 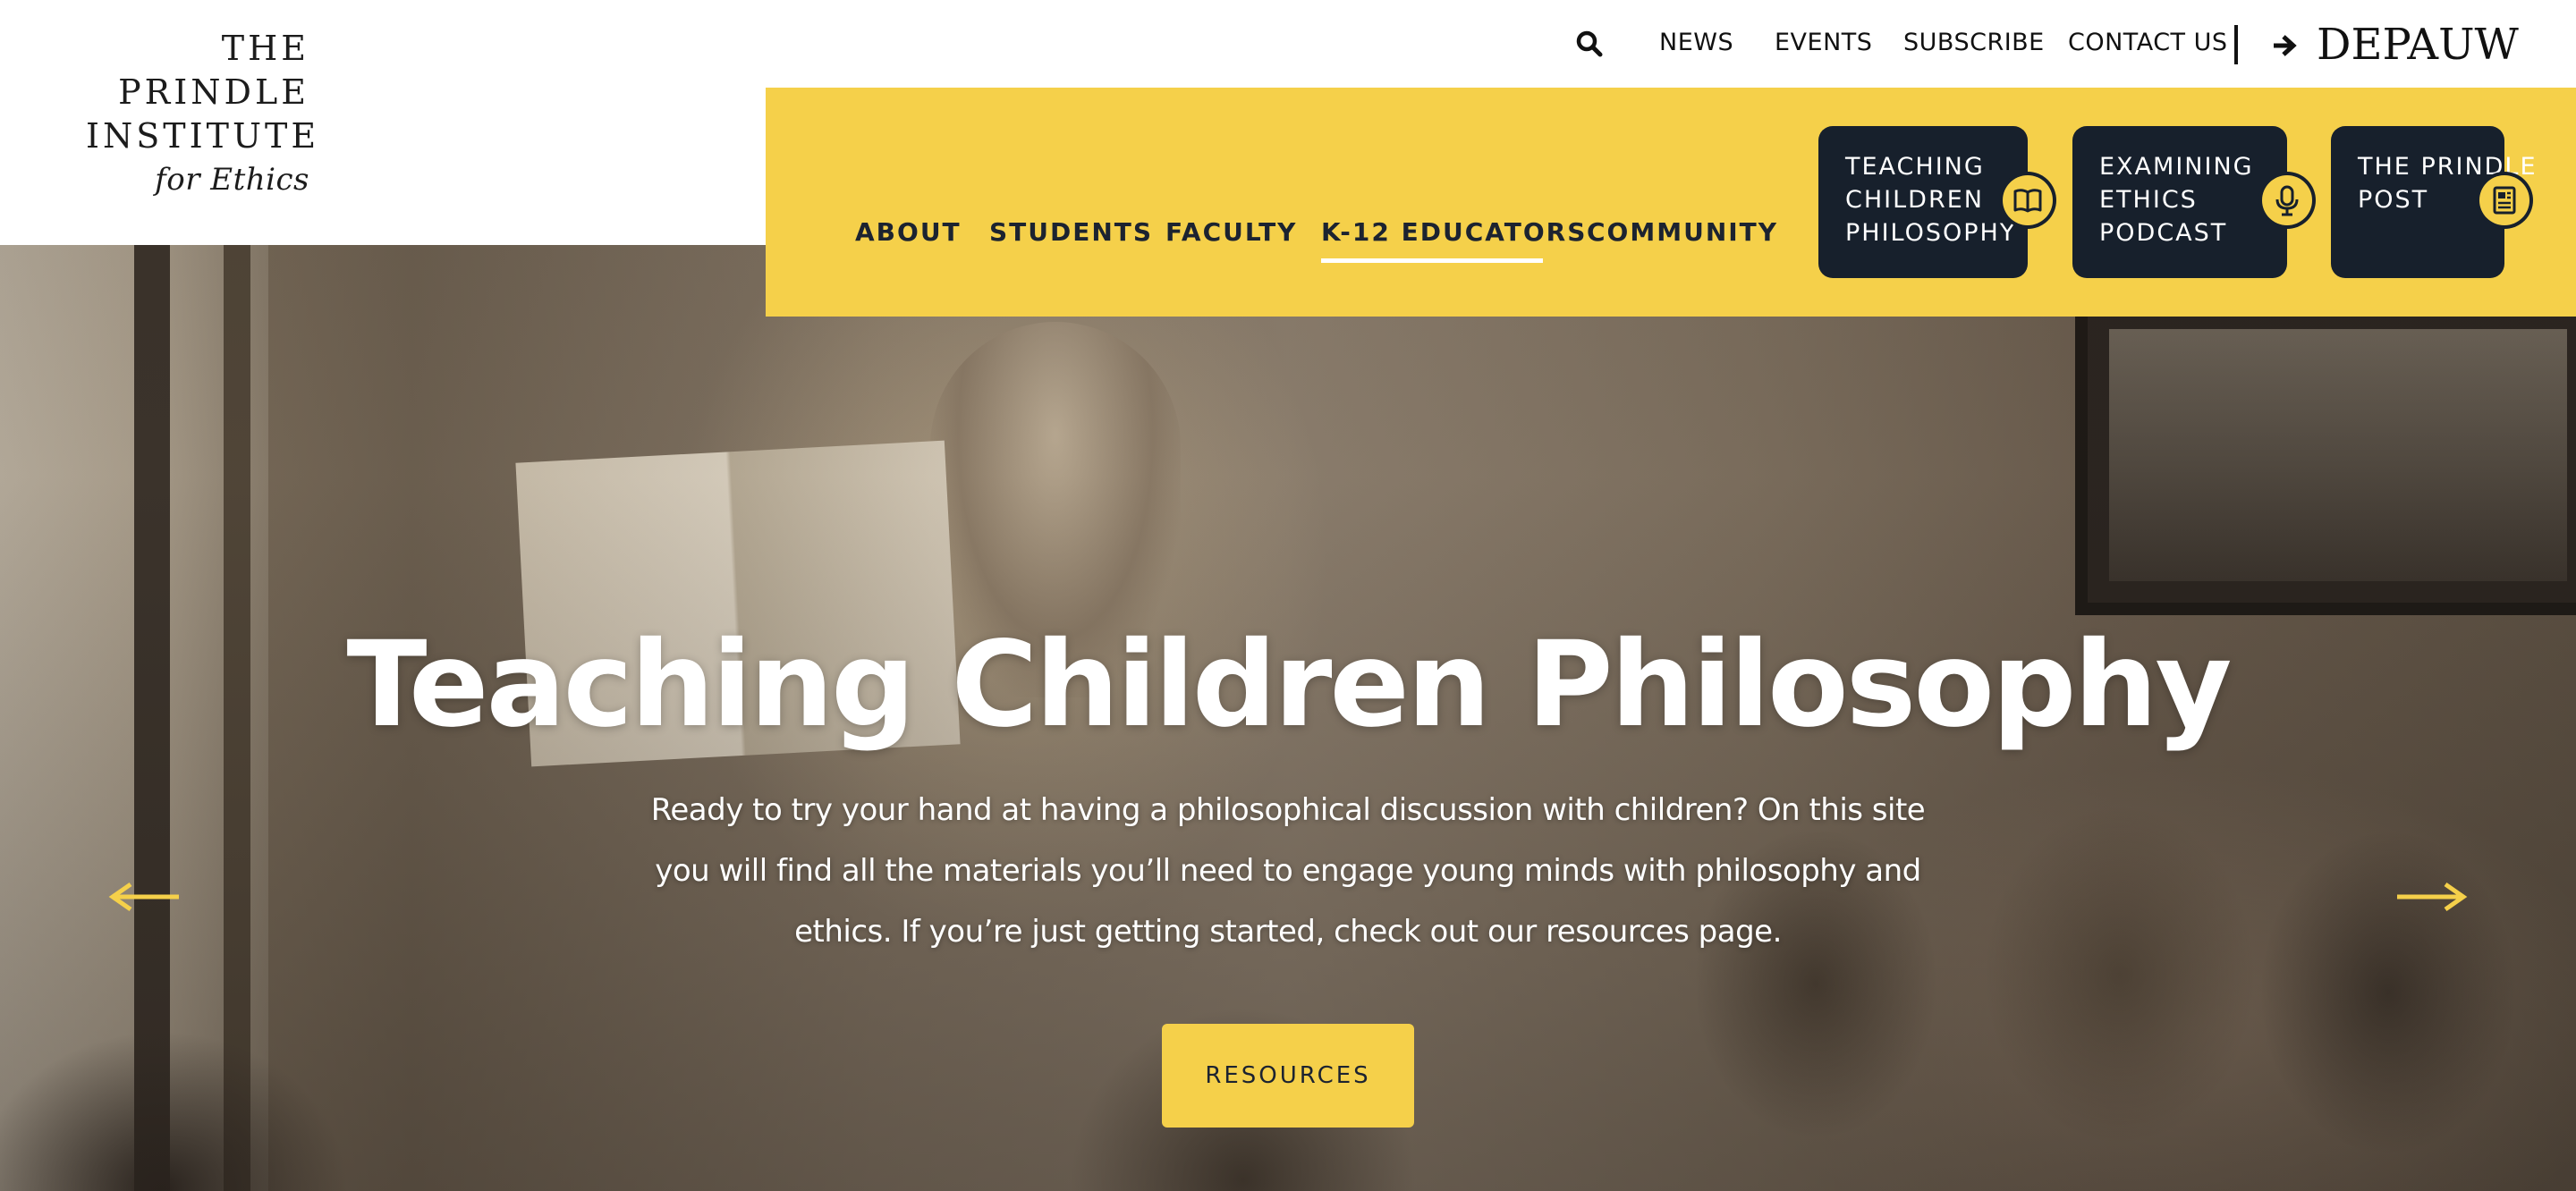 I want to click on topnav-subscribe: SUBSCRIBE, so click(x=1974, y=43).